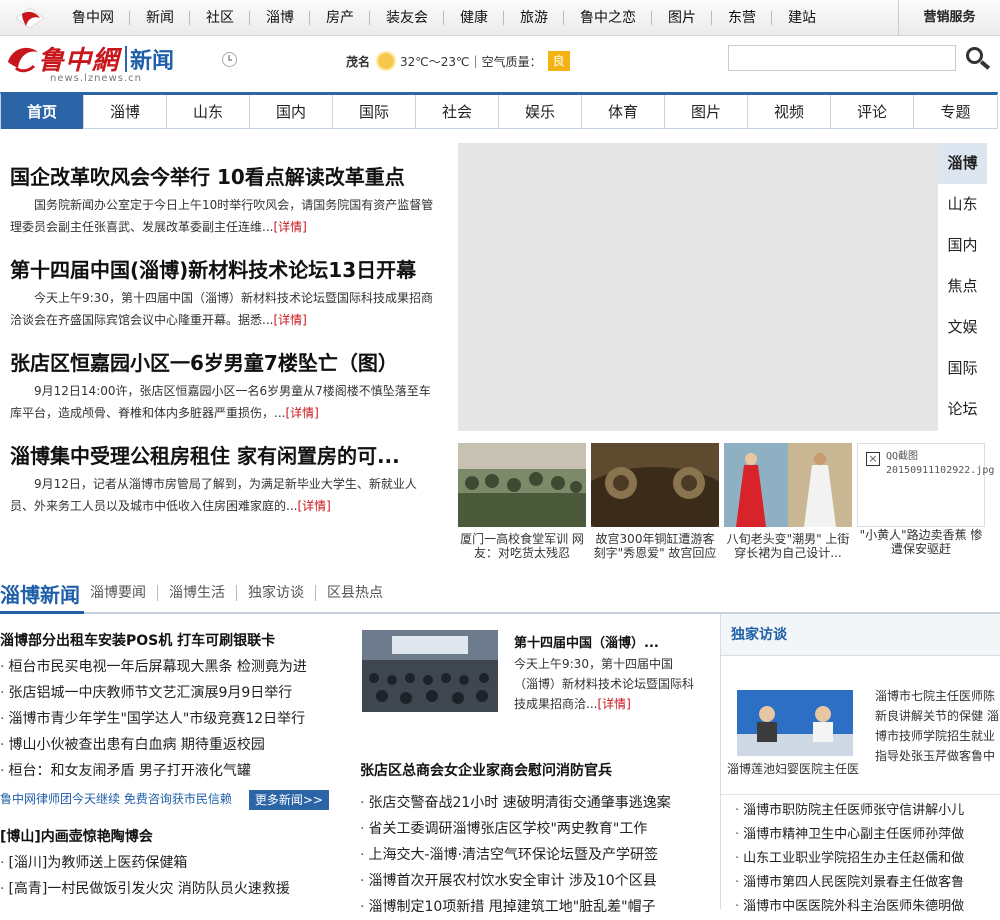  Describe the element at coordinates (979, 58) in the screenshot. I see `search-button` at that location.